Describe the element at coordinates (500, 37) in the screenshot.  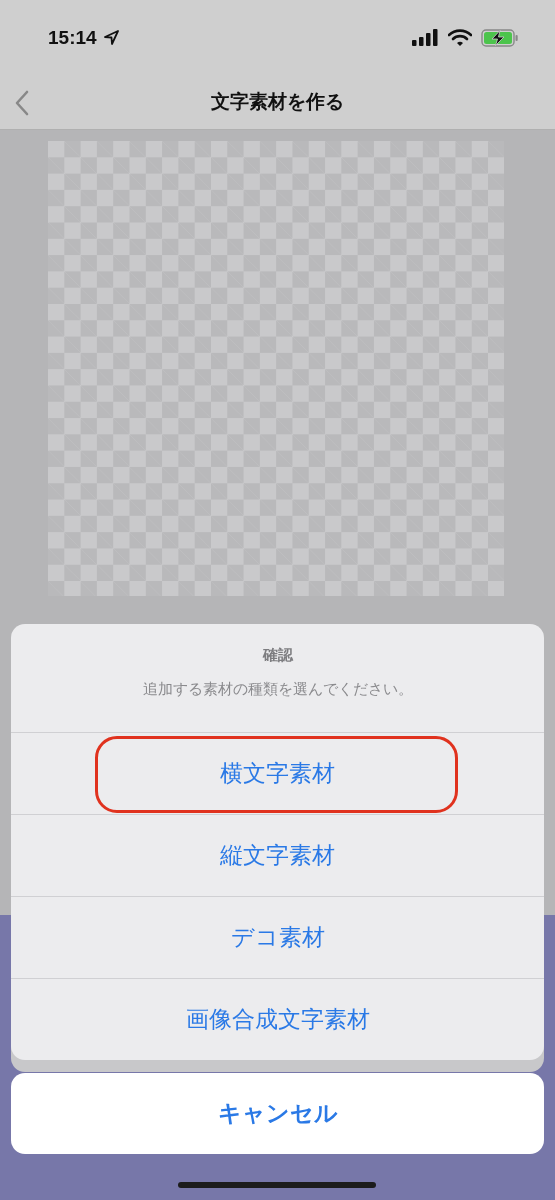
I see `battery-charging-icon` at that location.